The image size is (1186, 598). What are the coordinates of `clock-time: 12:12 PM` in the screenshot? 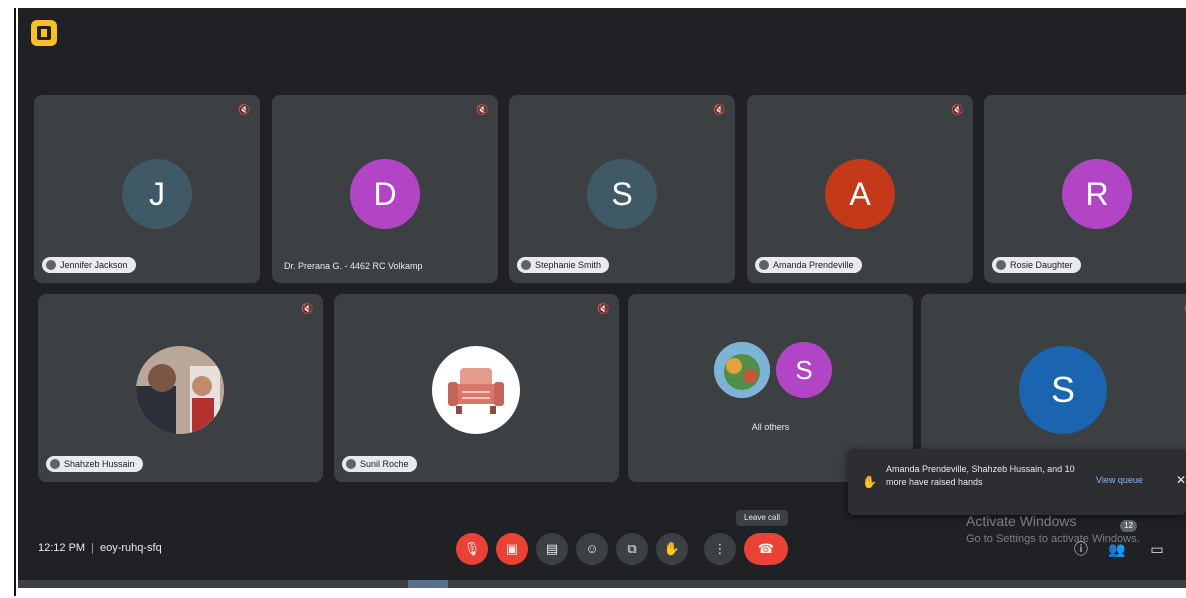 It's located at (62, 548).